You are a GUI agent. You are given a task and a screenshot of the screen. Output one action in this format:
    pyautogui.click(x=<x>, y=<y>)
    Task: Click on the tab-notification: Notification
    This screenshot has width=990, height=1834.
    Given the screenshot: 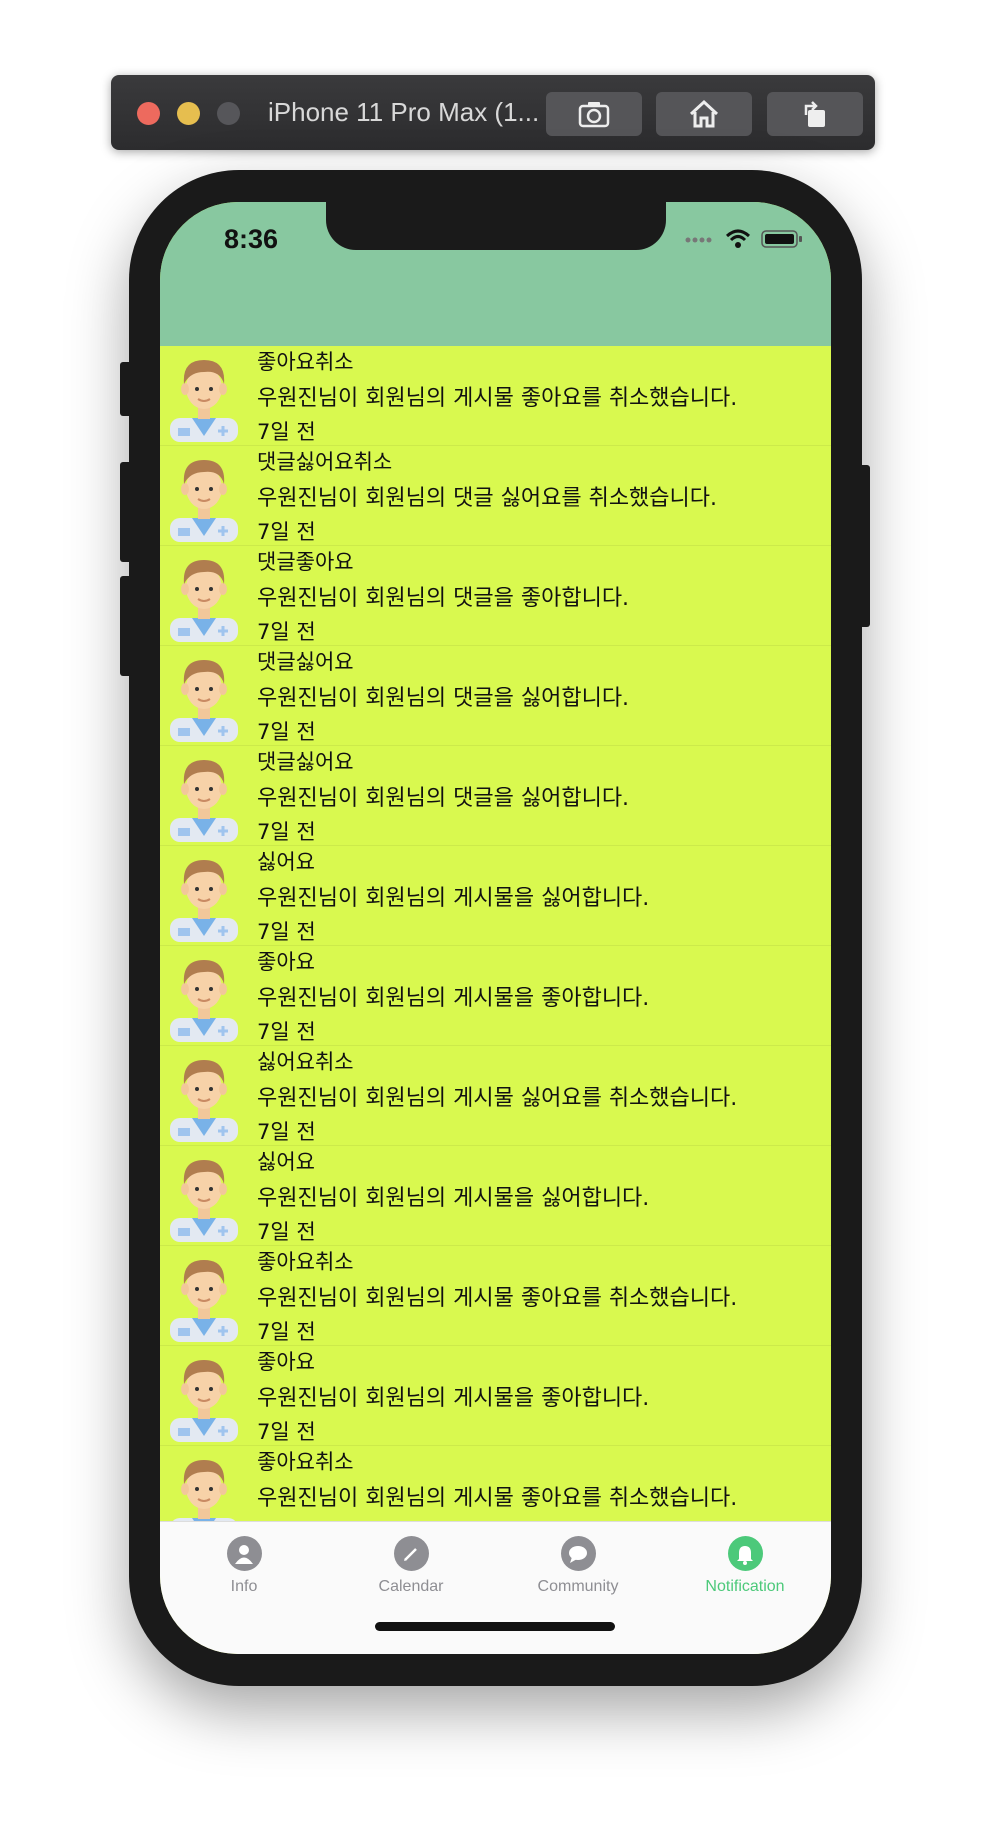 What is the action you would take?
    pyautogui.click(x=745, y=1566)
    